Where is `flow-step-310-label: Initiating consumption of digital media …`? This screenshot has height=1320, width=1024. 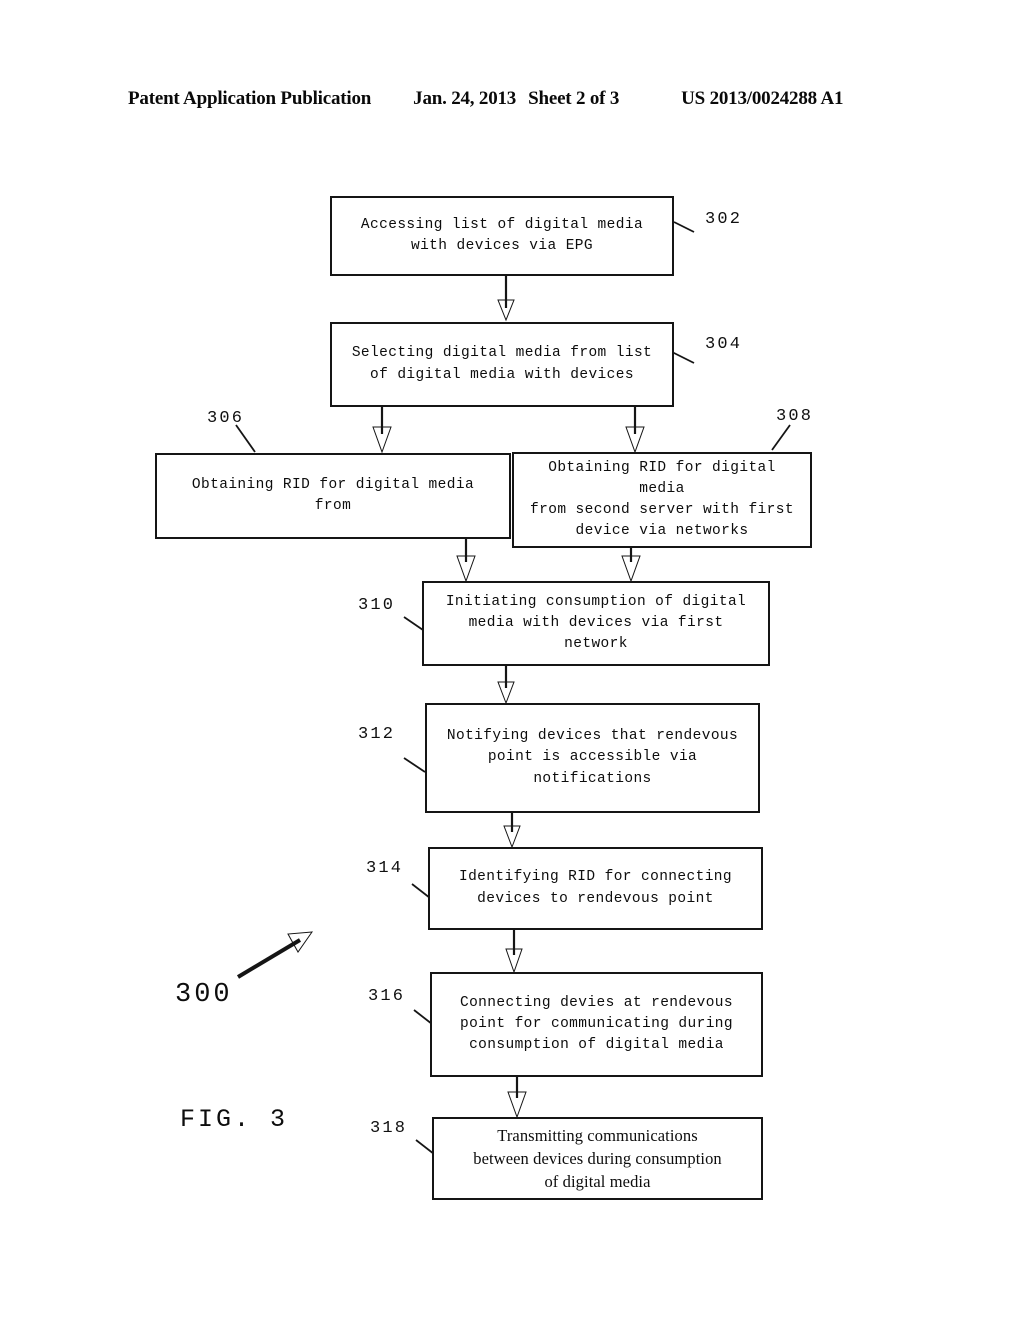 flow-step-310-label: Initiating consumption of digital media … is located at coordinates (596, 622).